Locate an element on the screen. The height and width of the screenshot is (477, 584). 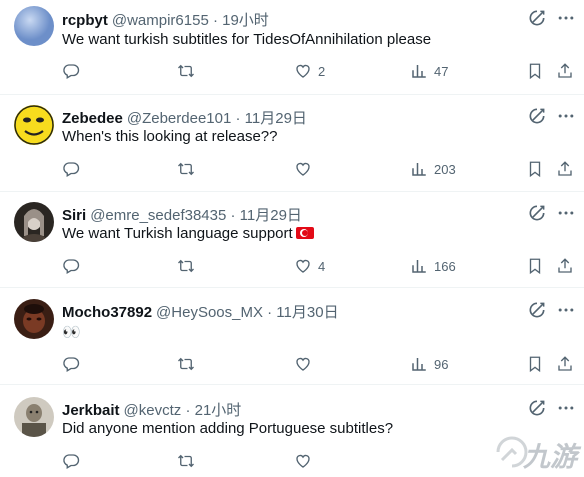
tweet-text: 👀 is located at coordinates (71, 332).